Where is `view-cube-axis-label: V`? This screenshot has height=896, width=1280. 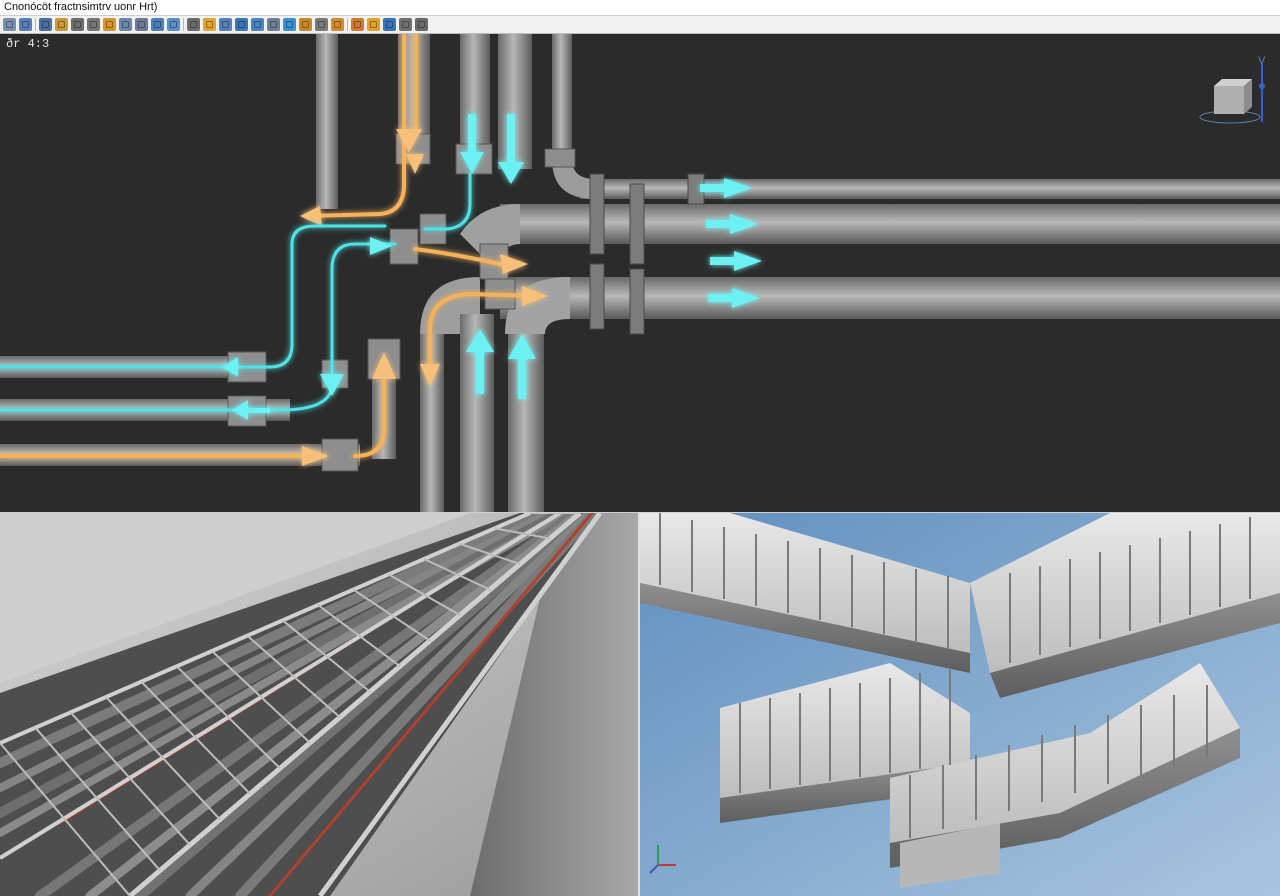
view-cube-axis-label: V is located at coordinates (1262, 61).